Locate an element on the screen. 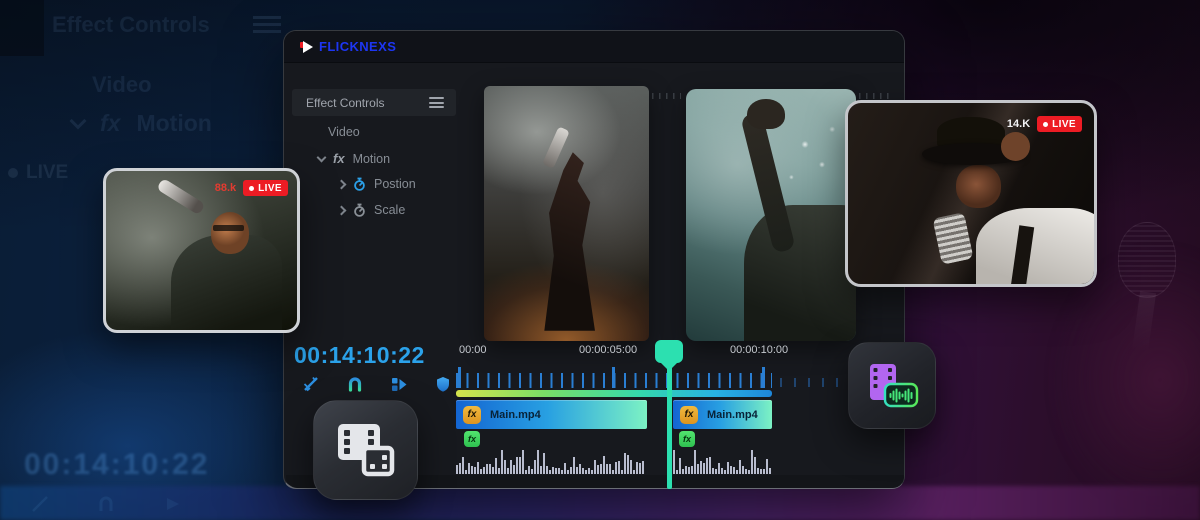  ghost-toolbar-icons is located at coordinates (106, 504).